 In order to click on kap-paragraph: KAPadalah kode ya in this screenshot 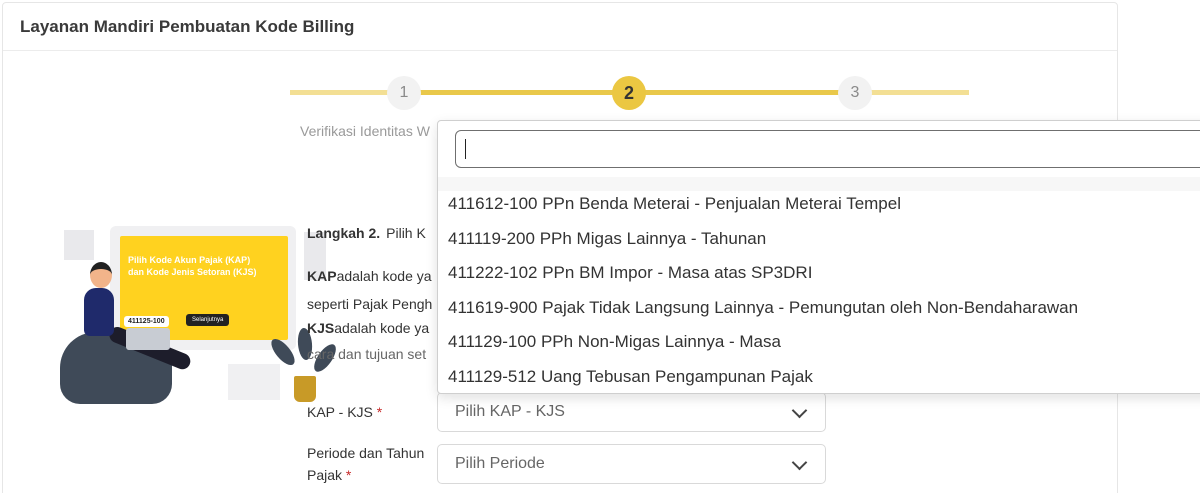, I will do `click(369, 276)`.